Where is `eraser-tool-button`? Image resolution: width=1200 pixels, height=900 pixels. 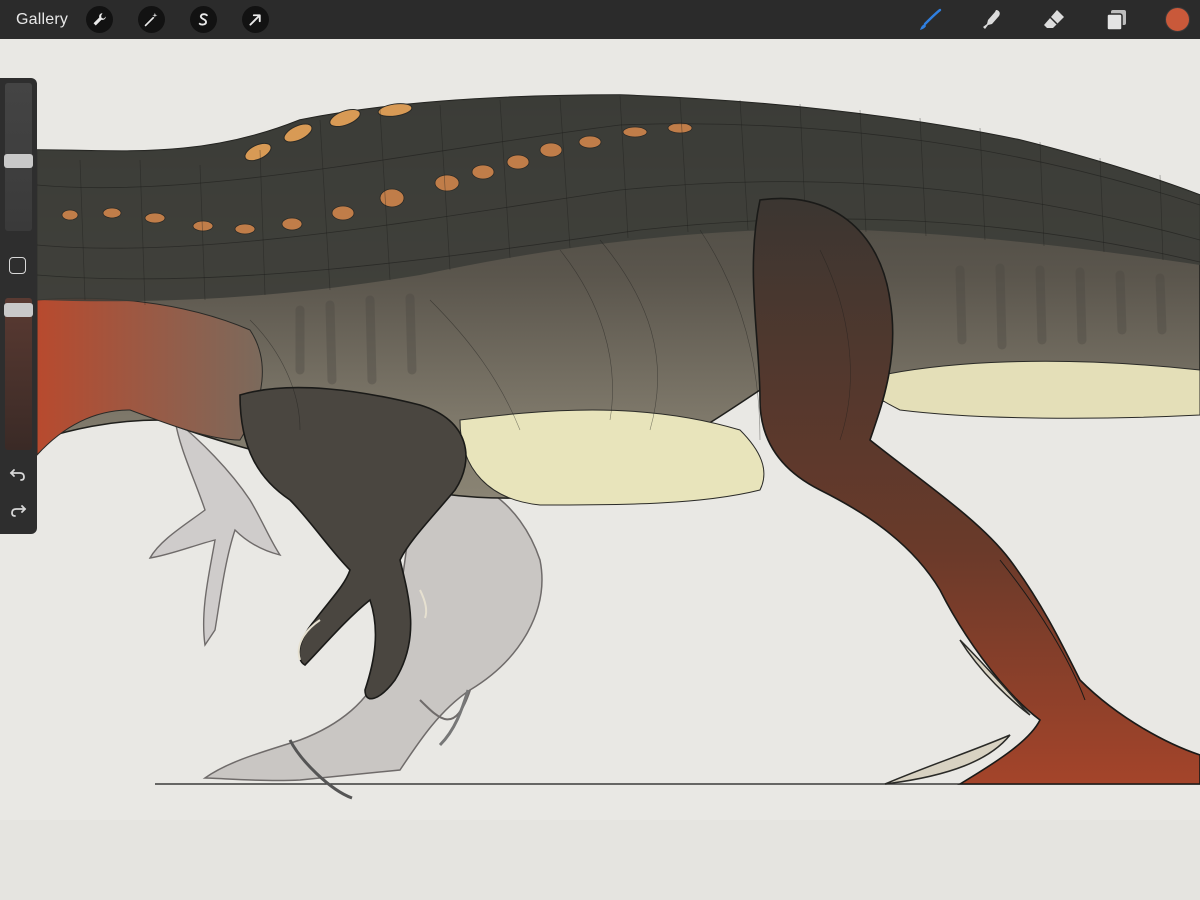
eraser-tool-button is located at coordinates (1054, 20).